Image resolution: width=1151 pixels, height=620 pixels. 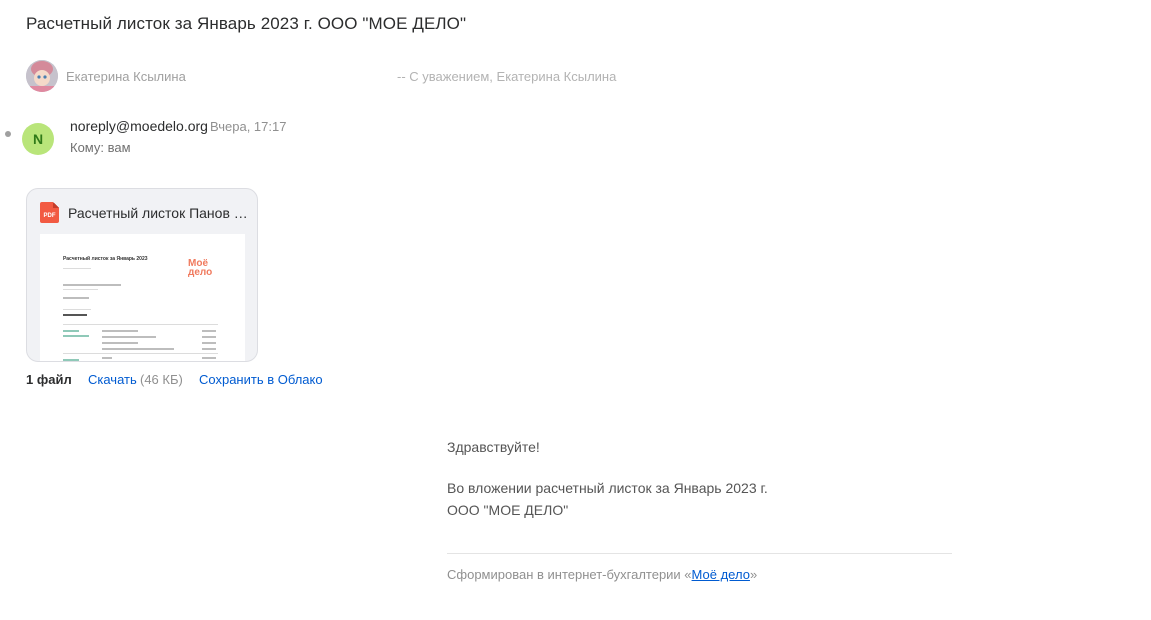 I want to click on message-time: Вчера, 17:17, so click(x=248, y=126).